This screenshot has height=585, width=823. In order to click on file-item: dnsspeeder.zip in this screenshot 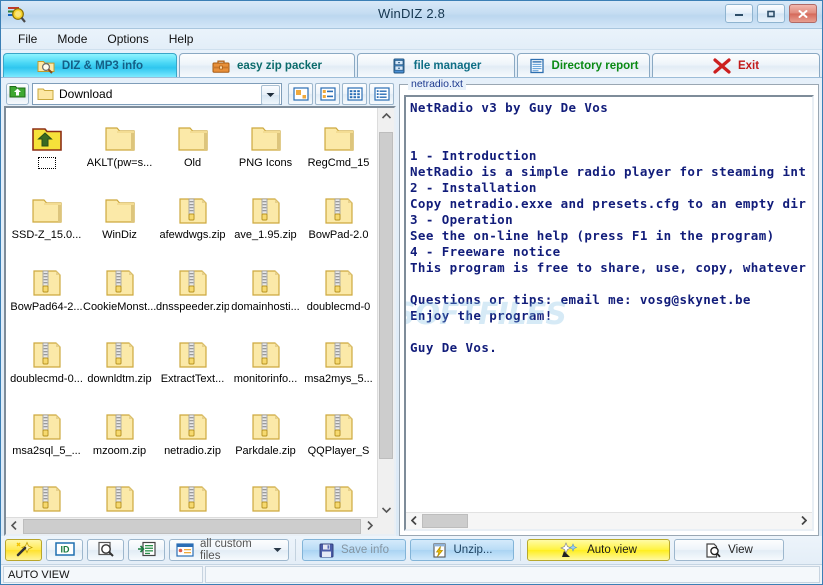, I will do `click(192, 292)`.